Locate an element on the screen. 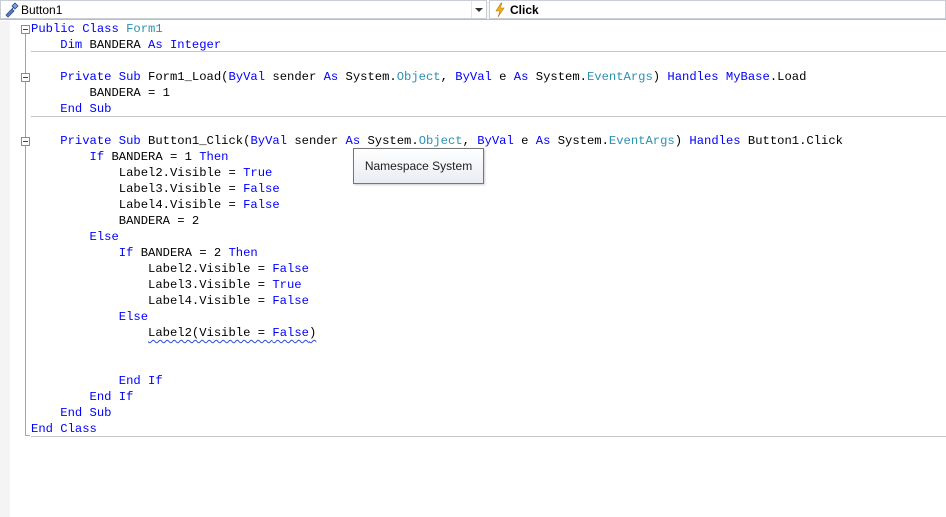  outline-guide-load is located at coordinates (25, 94).